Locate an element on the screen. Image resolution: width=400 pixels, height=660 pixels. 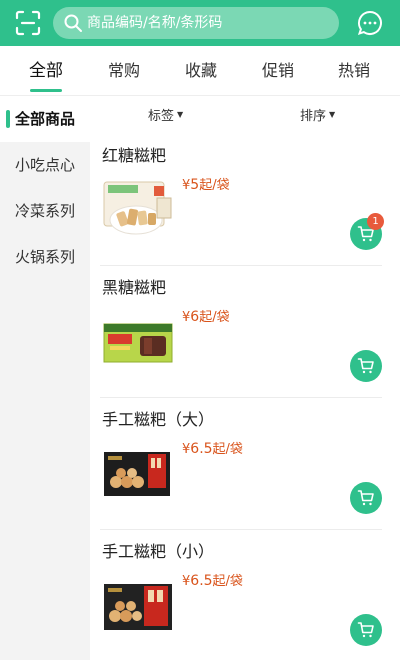
cart-count-badge: 1 is located at coordinates (375, 221).